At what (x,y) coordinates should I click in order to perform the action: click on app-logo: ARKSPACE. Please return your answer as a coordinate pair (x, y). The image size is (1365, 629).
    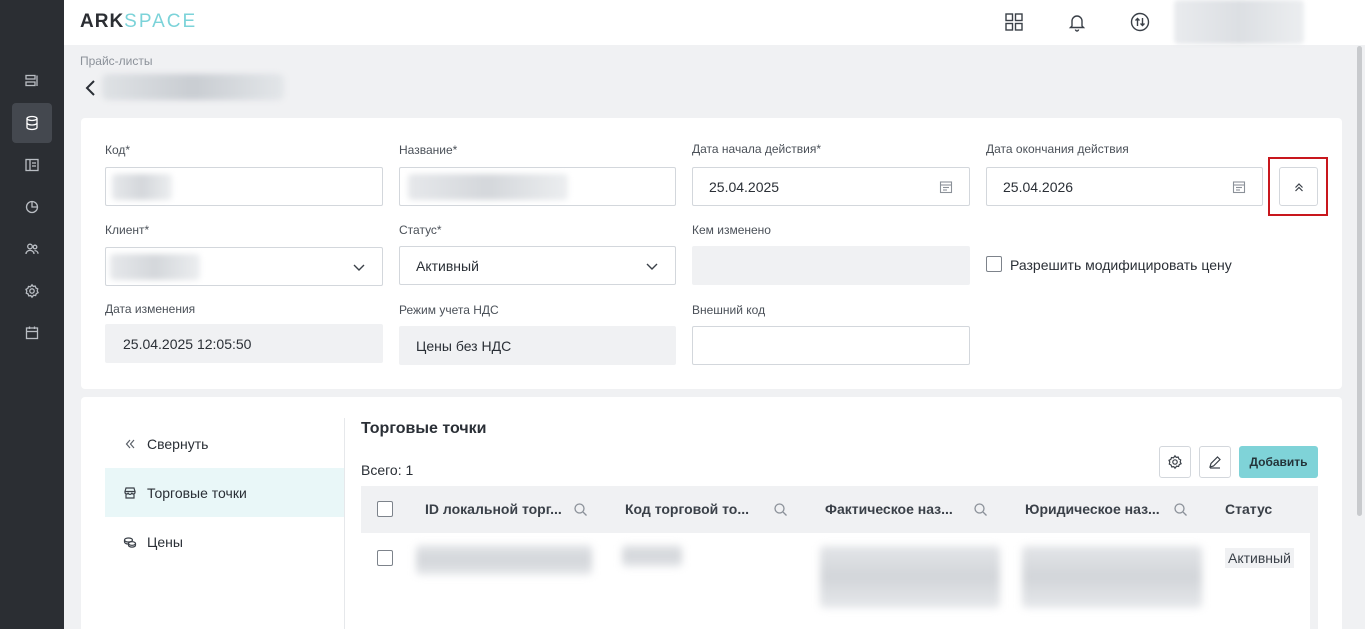
    Looking at the image, I should click on (138, 22).